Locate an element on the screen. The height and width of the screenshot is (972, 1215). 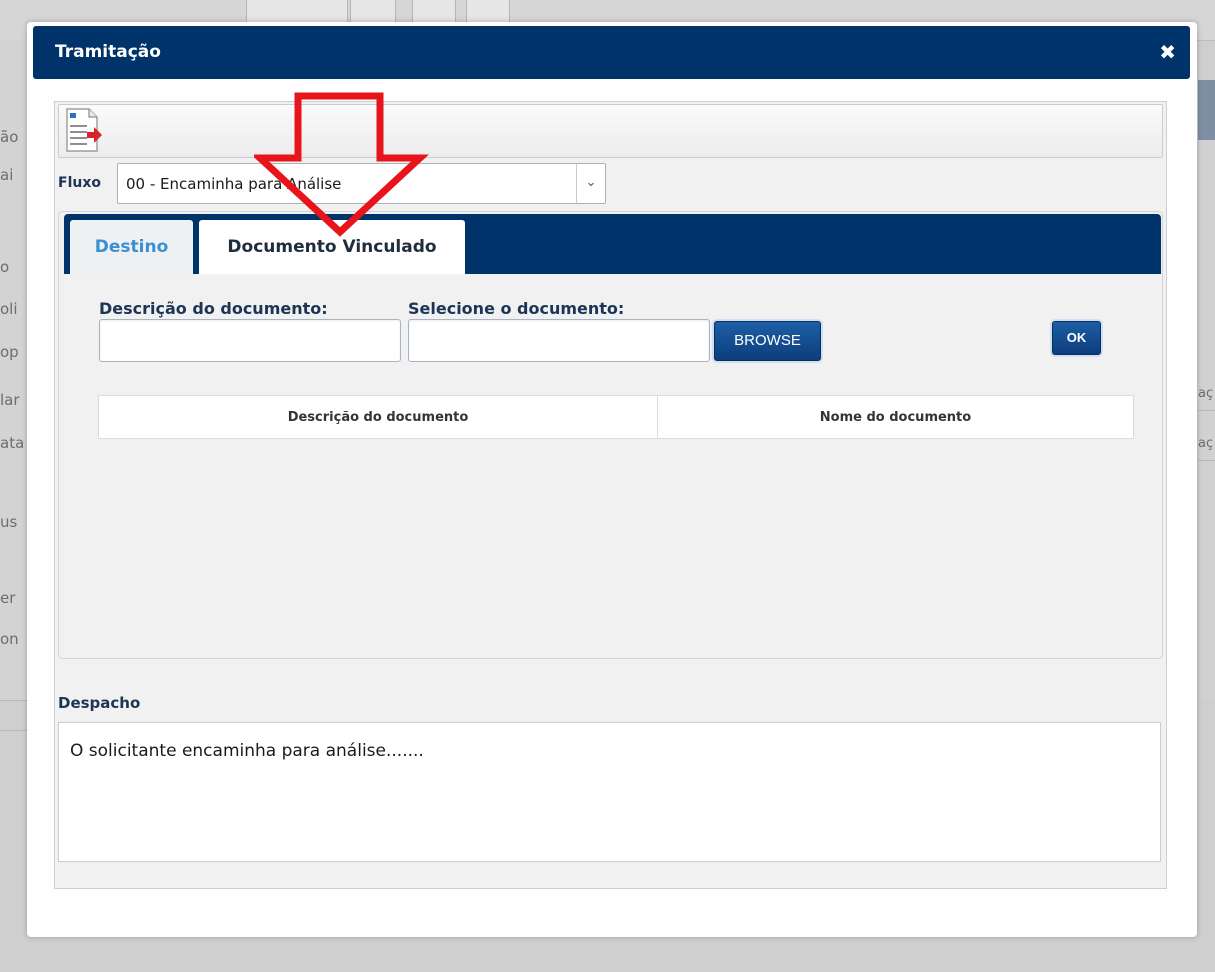
background-text: op is located at coordinates (9, 352).